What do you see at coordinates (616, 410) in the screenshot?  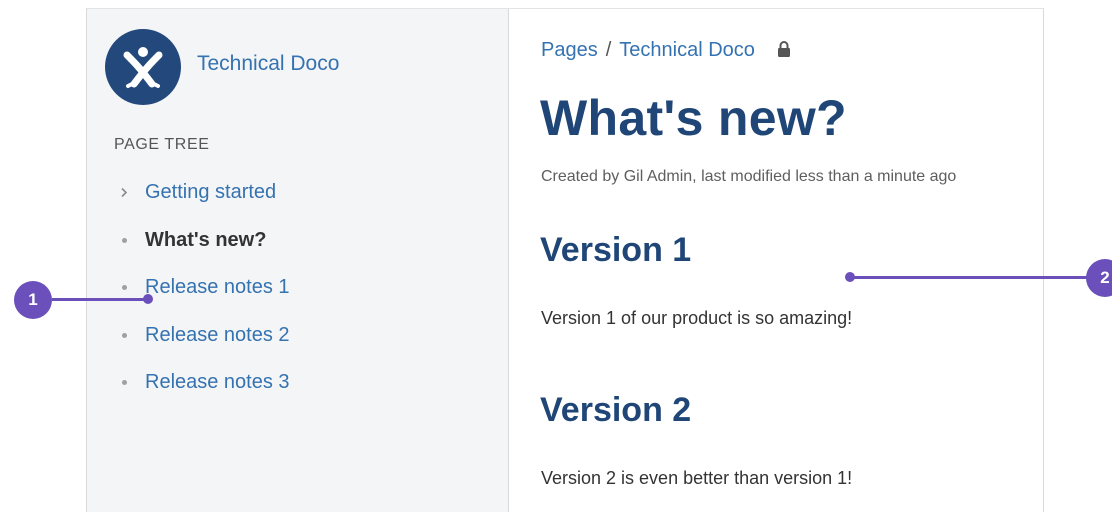 I see `section-heading-version-2: Version 2` at bounding box center [616, 410].